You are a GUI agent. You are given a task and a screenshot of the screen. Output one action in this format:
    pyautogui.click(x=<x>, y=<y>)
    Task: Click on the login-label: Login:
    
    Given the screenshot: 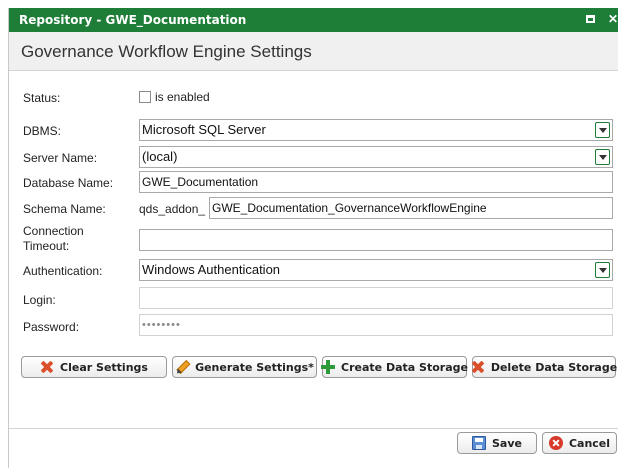 What is the action you would take?
    pyautogui.click(x=39, y=300)
    